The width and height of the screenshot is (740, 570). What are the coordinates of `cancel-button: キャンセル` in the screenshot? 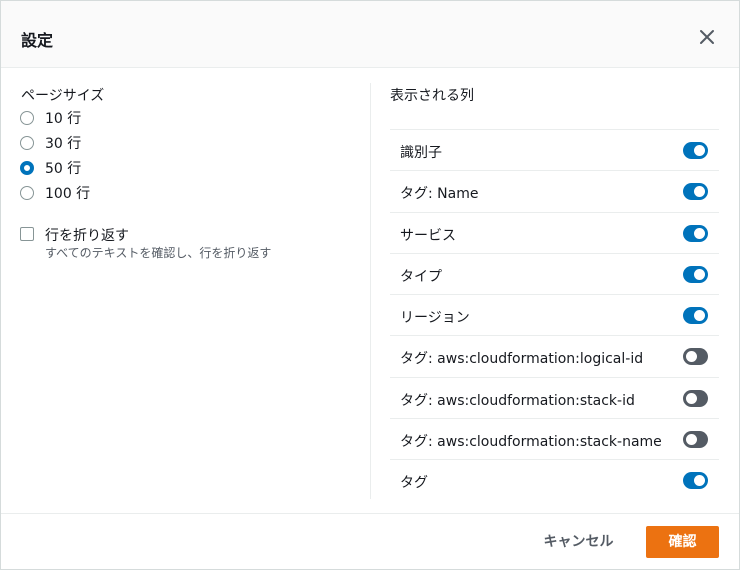 It's located at (578, 542).